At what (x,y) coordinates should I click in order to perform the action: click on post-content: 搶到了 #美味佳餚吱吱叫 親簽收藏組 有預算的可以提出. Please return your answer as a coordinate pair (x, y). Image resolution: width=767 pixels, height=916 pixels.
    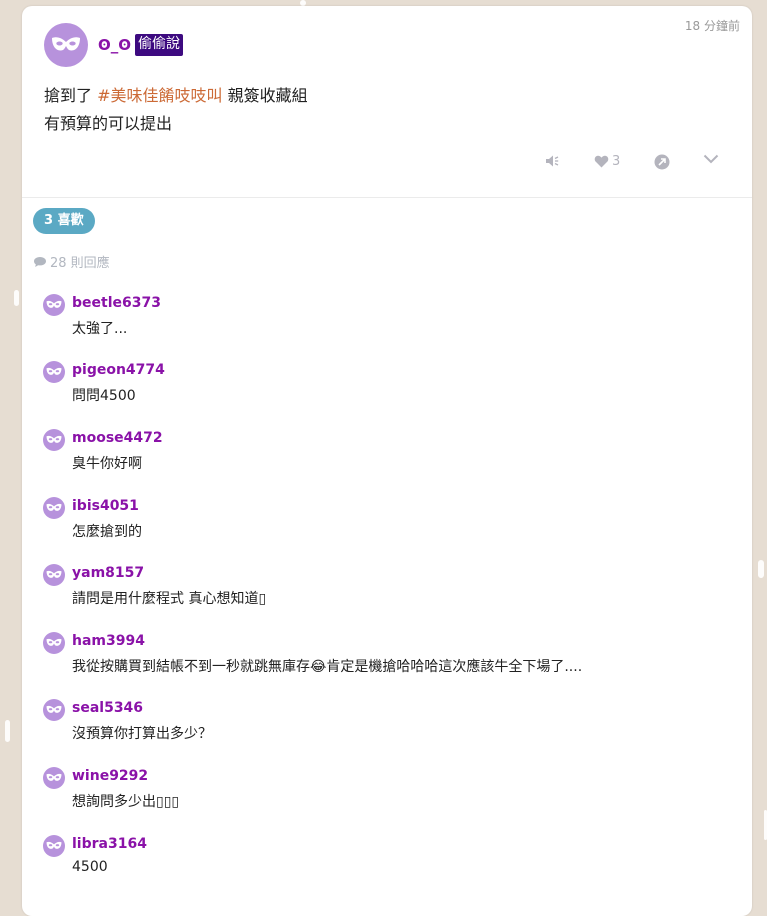
    Looking at the image, I should click on (176, 110).